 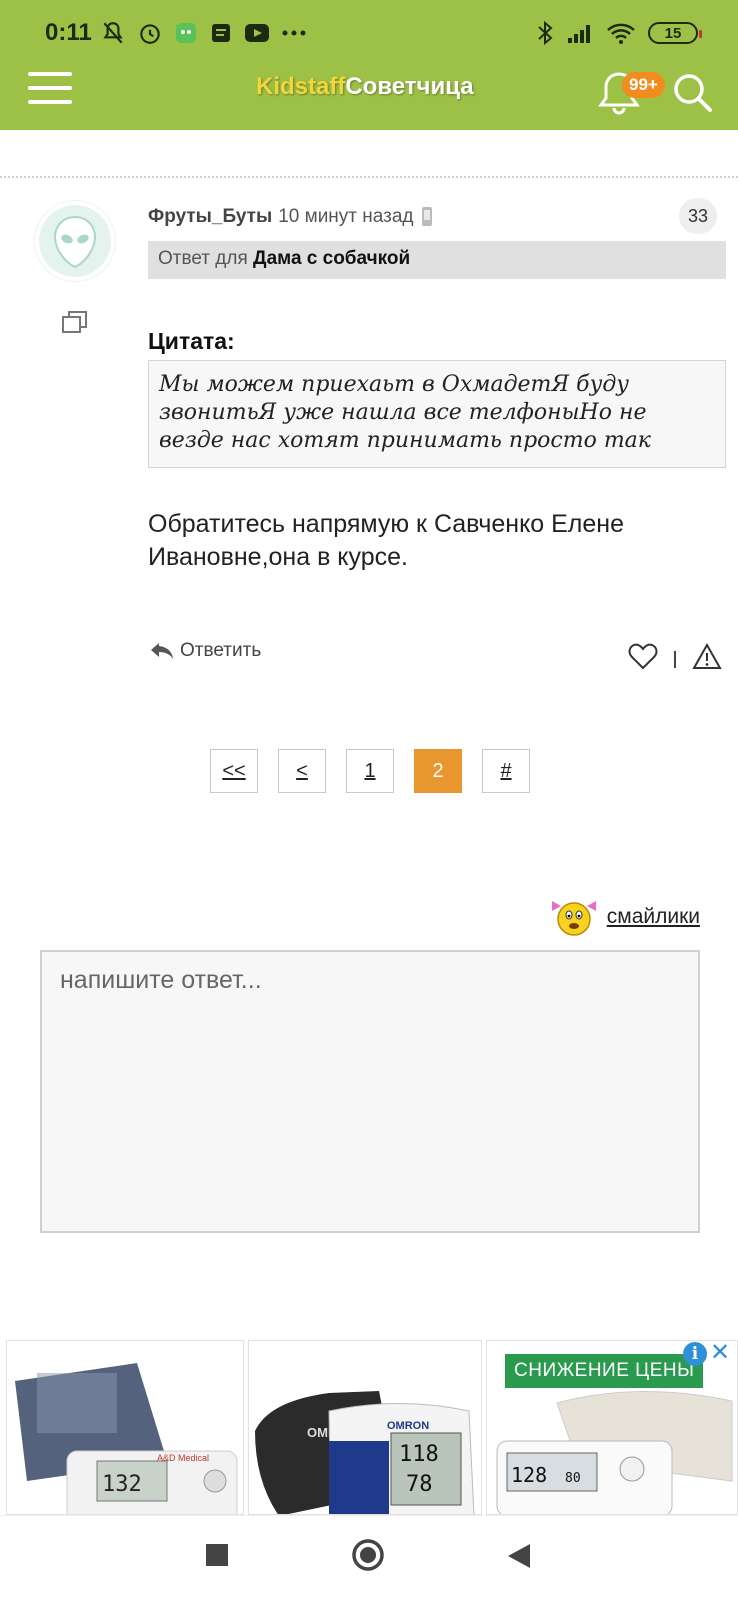 What do you see at coordinates (126, 1438) in the screenshot?
I see `blood-pressure-cuff-image: 132 A&D Medical` at bounding box center [126, 1438].